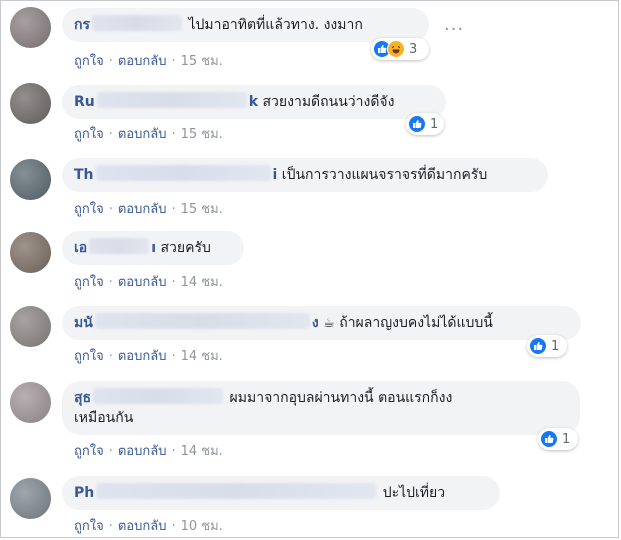 Image resolution: width=621 pixels, height=540 pixels. I want to click on comment-bubble: Ru k สวยงามดีถนนว่างดีจัง, so click(254, 102).